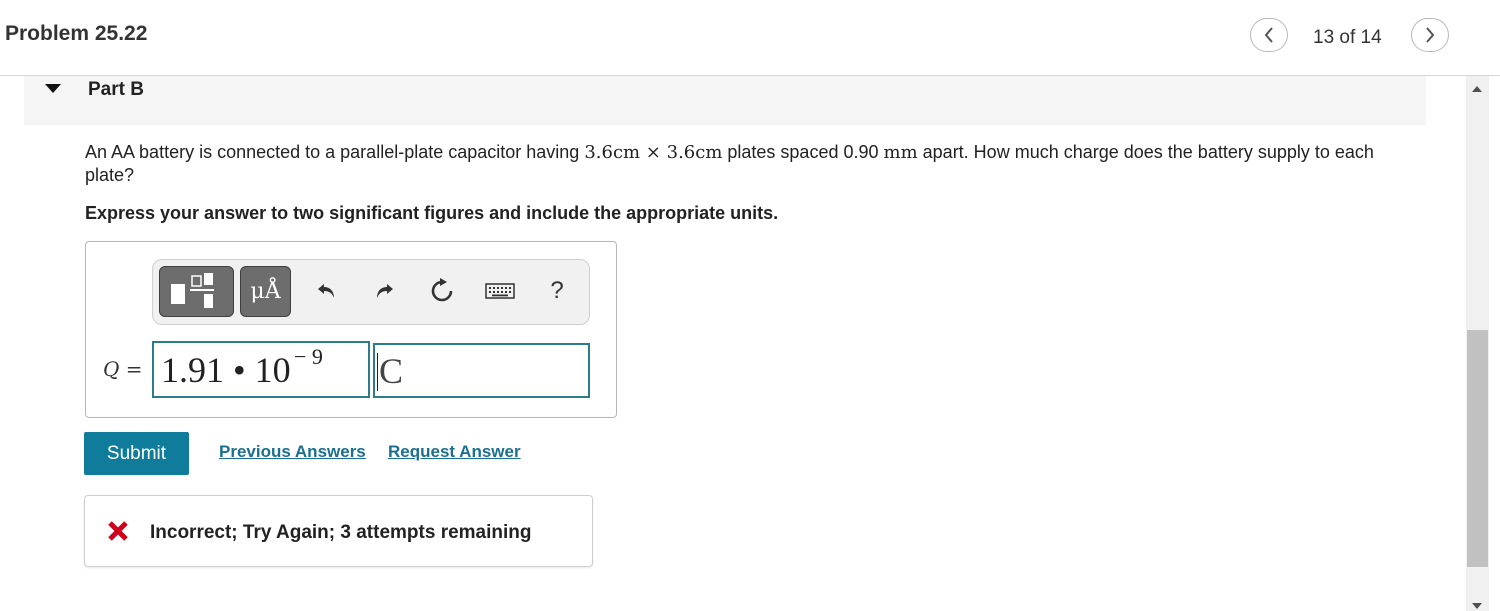 This screenshot has height=611, width=1500. Describe the element at coordinates (725, 100) in the screenshot. I see `part-header` at that location.